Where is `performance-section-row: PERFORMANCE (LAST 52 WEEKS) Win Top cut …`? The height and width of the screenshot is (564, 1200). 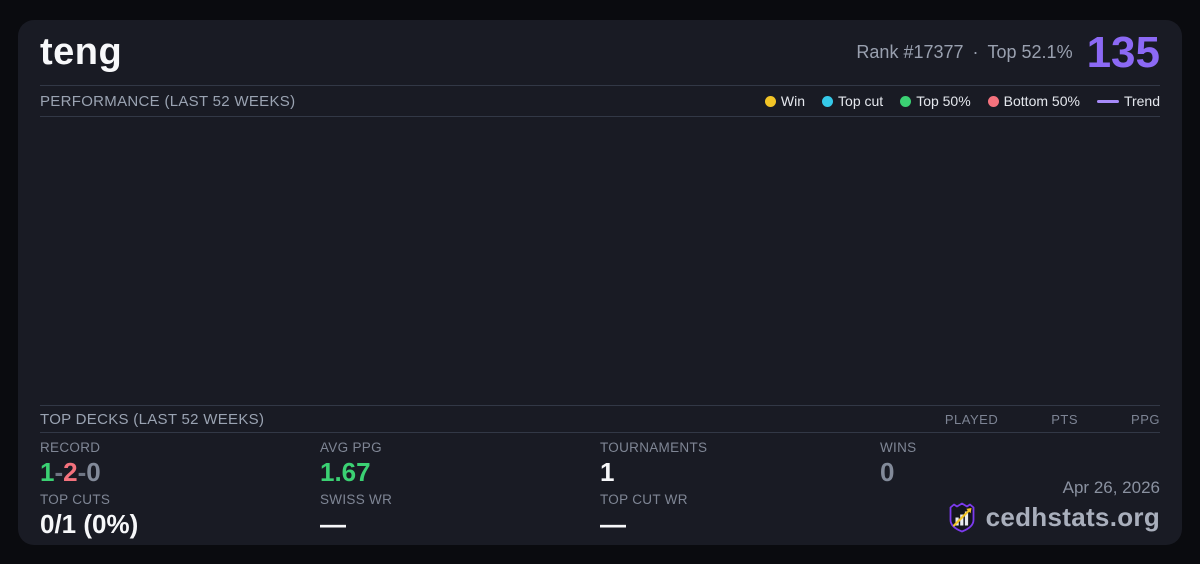
performance-section-row: PERFORMANCE (LAST 52 WEEKS) Win Top cut … is located at coordinates (600, 101).